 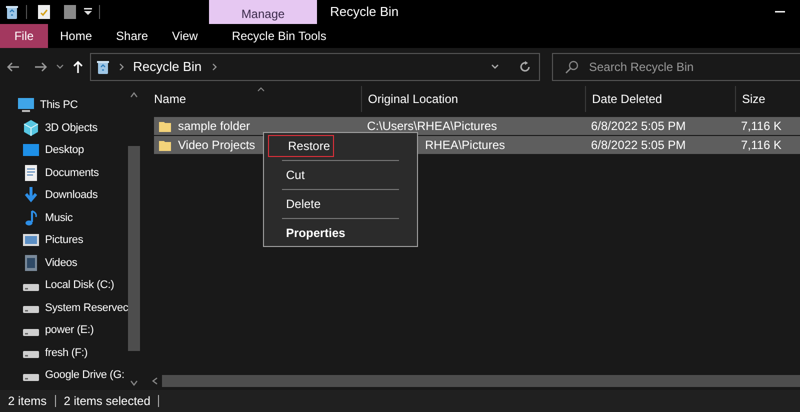 What do you see at coordinates (679, 67) in the screenshot?
I see `search-input: Search Recycle Bin` at bounding box center [679, 67].